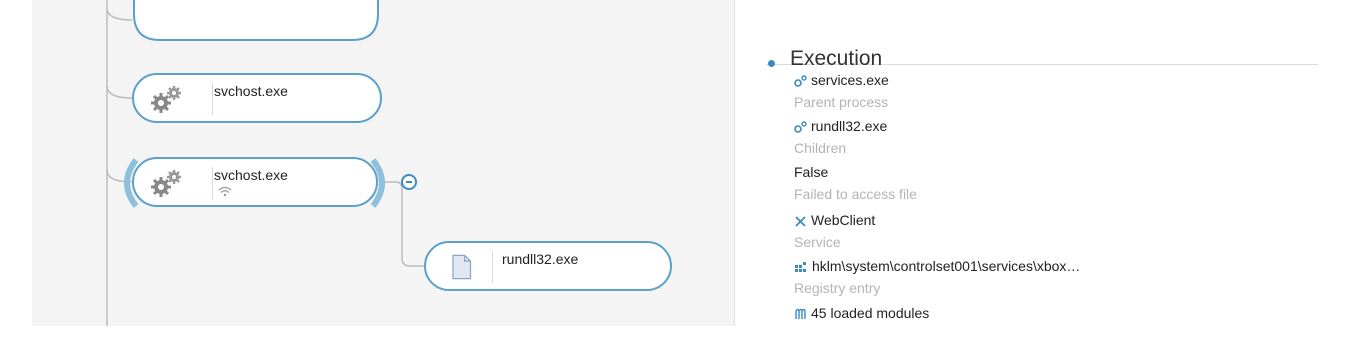  I want to click on section-title: Execution, so click(836, 58).